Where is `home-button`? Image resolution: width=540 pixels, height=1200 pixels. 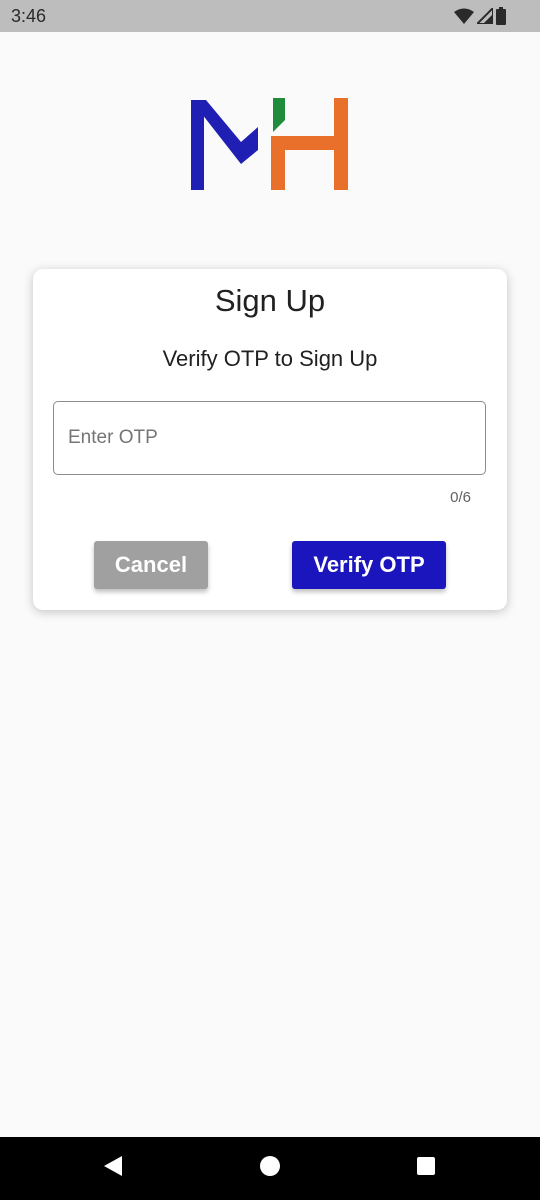
home-button is located at coordinates (270, 1168).